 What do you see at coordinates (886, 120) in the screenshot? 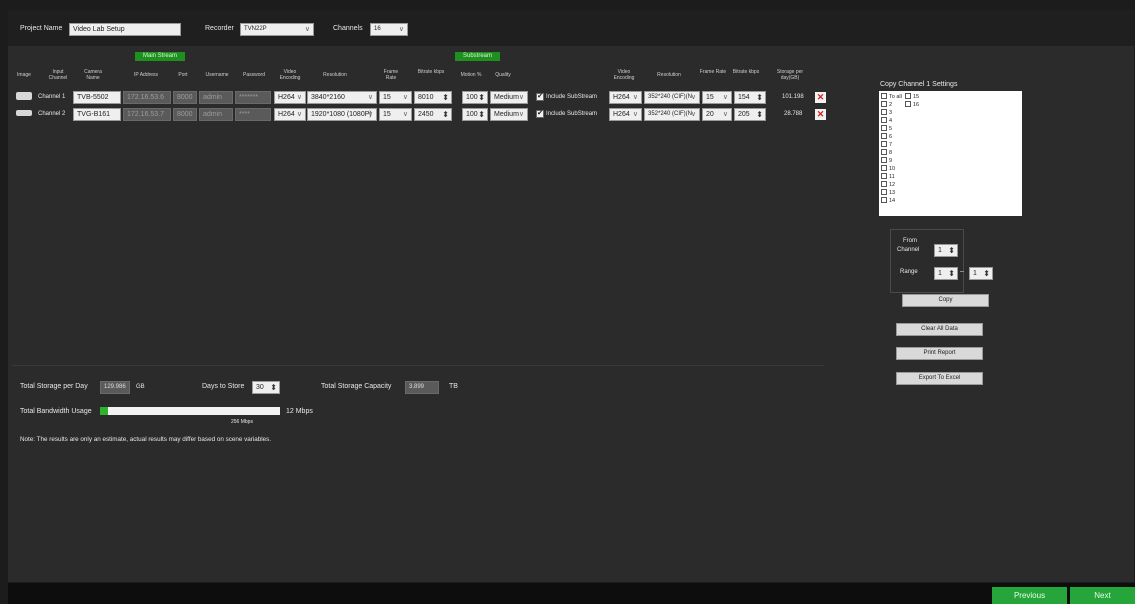
I see `copy-target-4: 4` at bounding box center [886, 120].